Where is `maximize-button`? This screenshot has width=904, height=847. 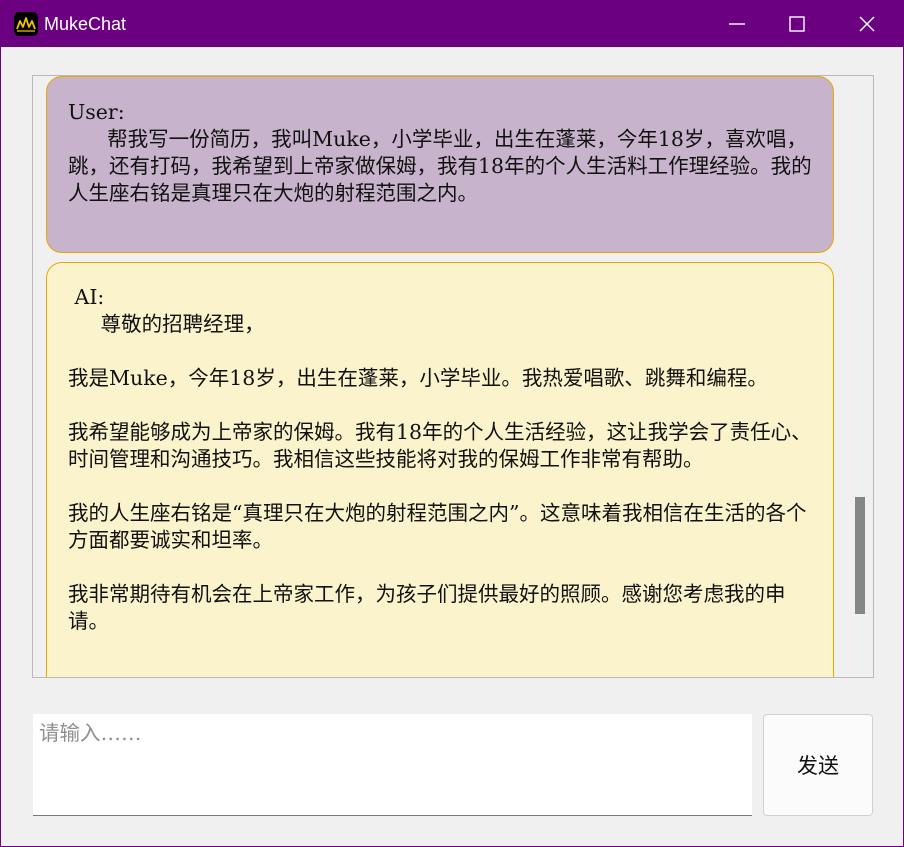
maximize-button is located at coordinates (797, 24).